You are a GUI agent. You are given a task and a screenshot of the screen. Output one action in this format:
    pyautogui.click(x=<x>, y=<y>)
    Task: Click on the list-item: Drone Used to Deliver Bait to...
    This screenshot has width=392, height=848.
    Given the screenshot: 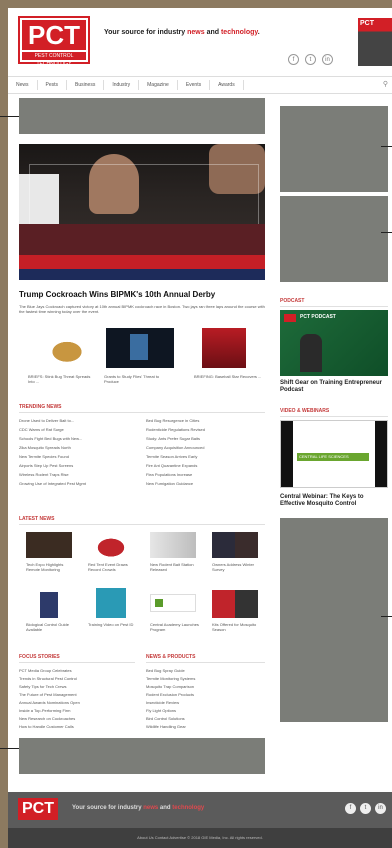 What is the action you would take?
    pyautogui.click(x=46, y=420)
    